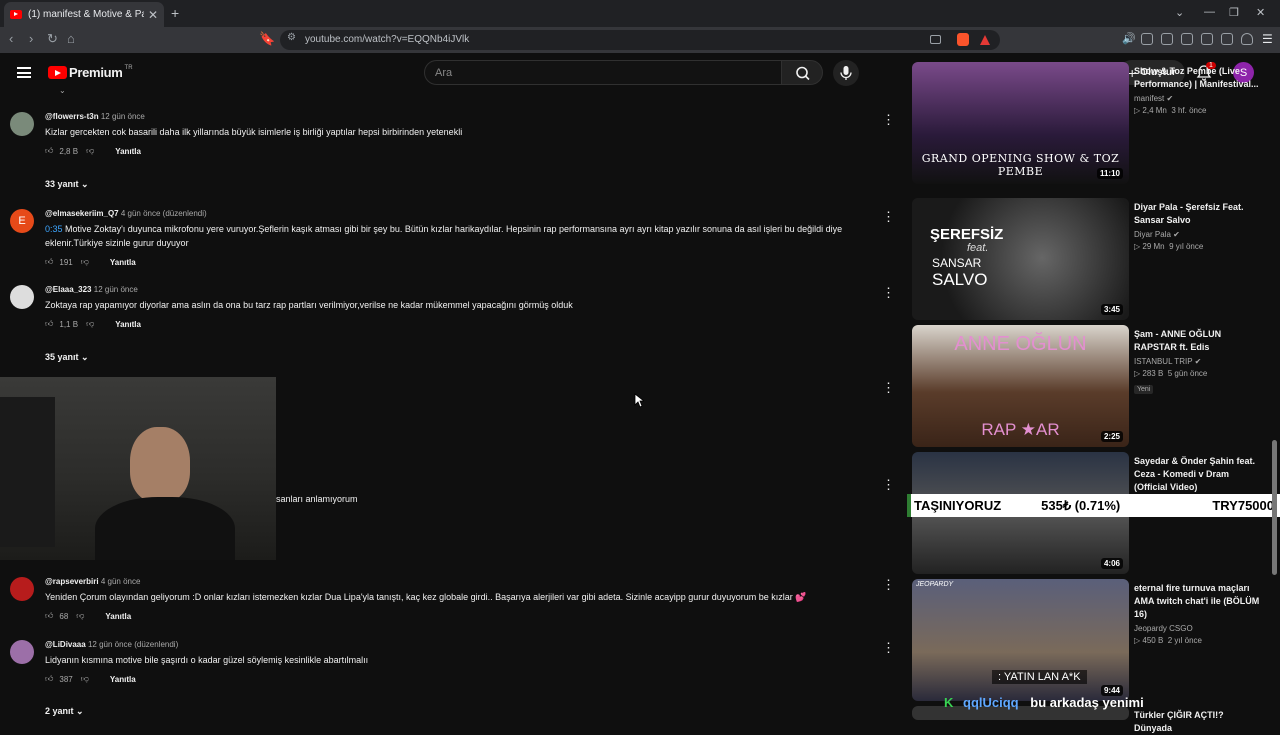  What do you see at coordinates (65, 644) in the screenshot?
I see `commenter-handle: @LiDivaaa` at bounding box center [65, 644].